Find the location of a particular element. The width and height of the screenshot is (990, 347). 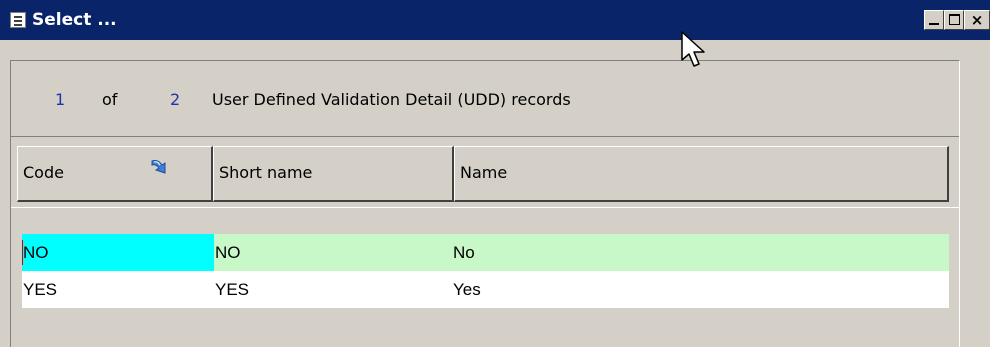

table-row: YES YES Yes is located at coordinates (485, 289).